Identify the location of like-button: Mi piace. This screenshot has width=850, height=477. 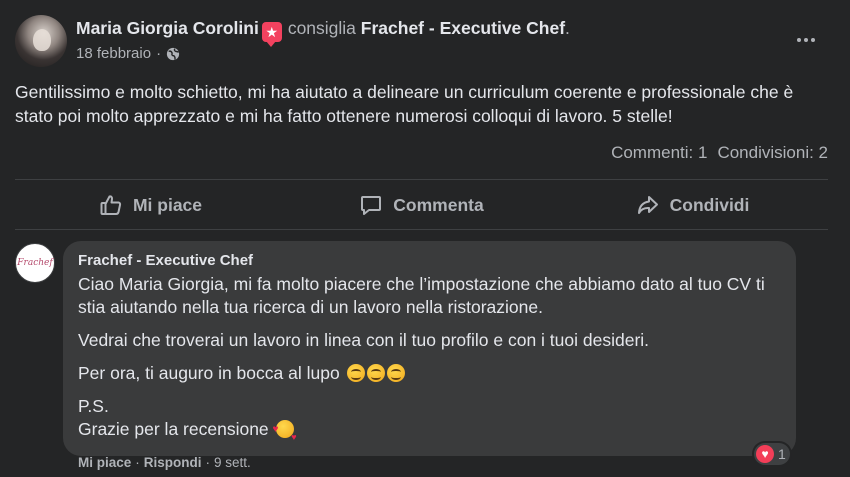
(150, 205).